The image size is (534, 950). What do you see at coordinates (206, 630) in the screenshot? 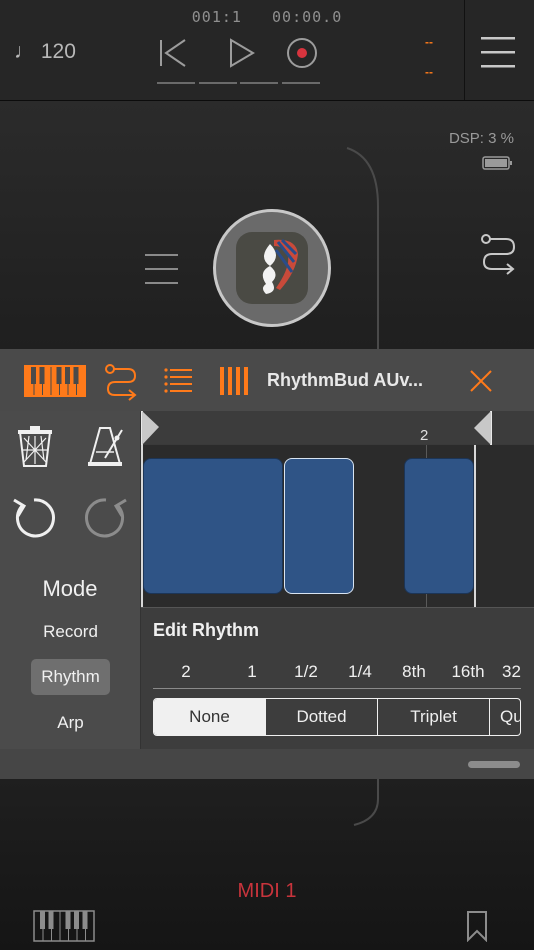
I see `edit-rhythm-title: Edit Rhythm` at bounding box center [206, 630].